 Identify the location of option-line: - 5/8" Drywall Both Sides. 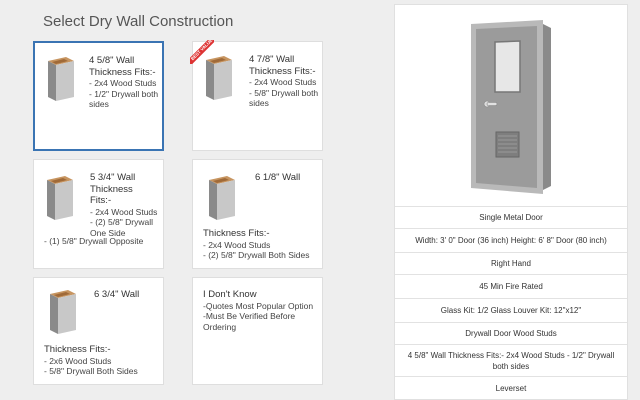
(91, 371).